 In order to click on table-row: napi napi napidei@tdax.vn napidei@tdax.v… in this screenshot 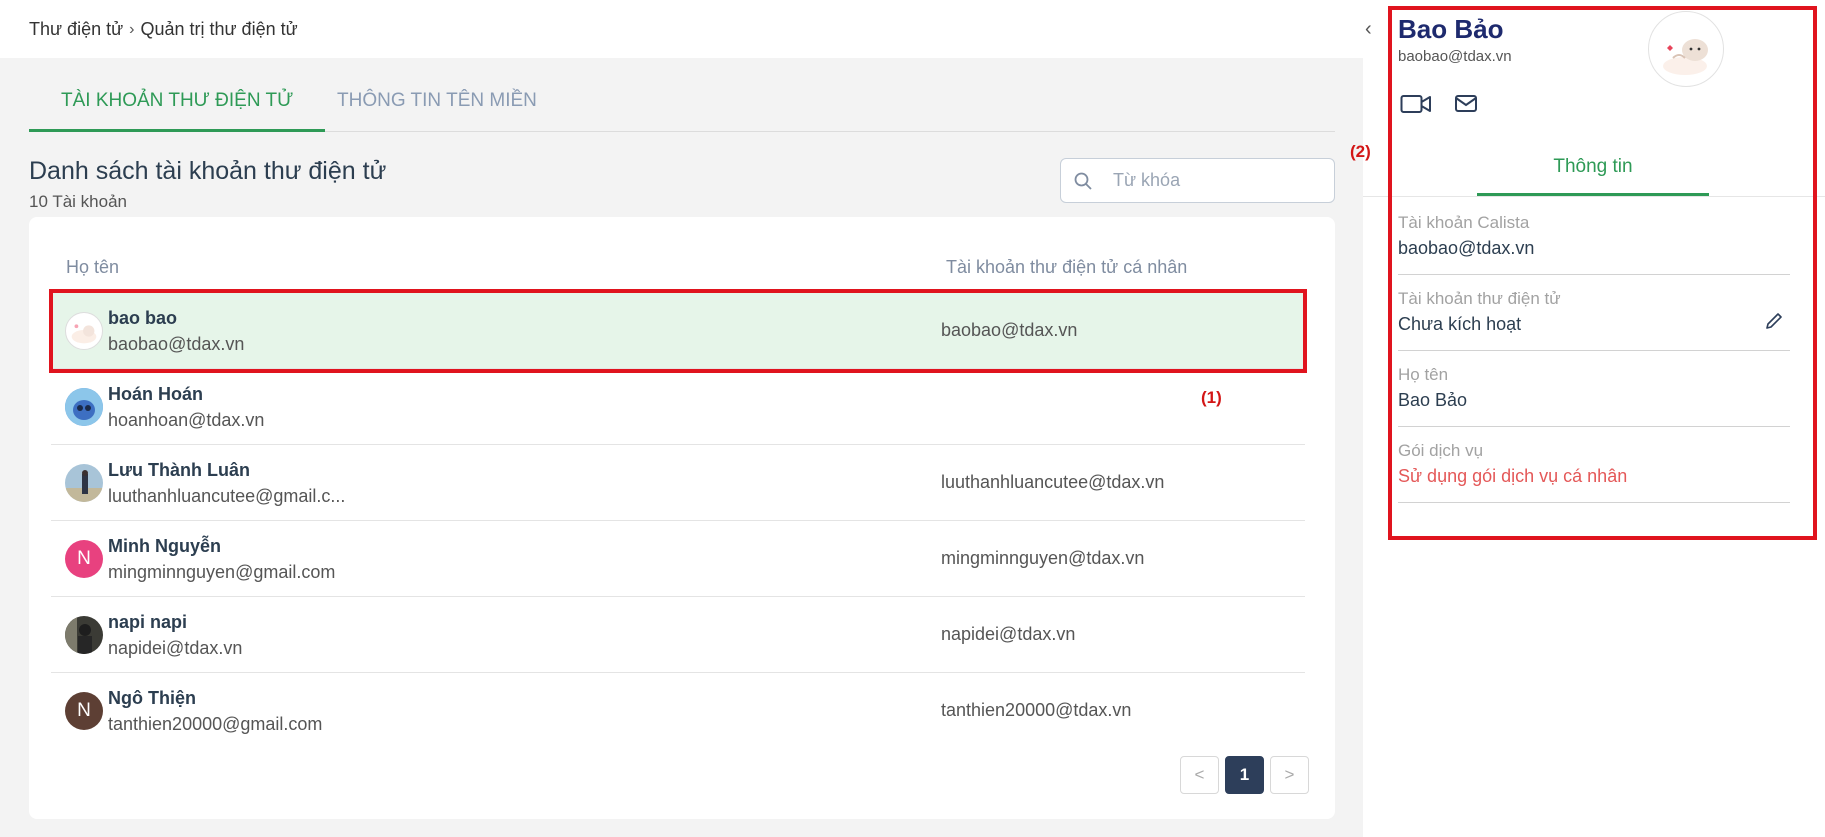, I will do `click(678, 635)`.